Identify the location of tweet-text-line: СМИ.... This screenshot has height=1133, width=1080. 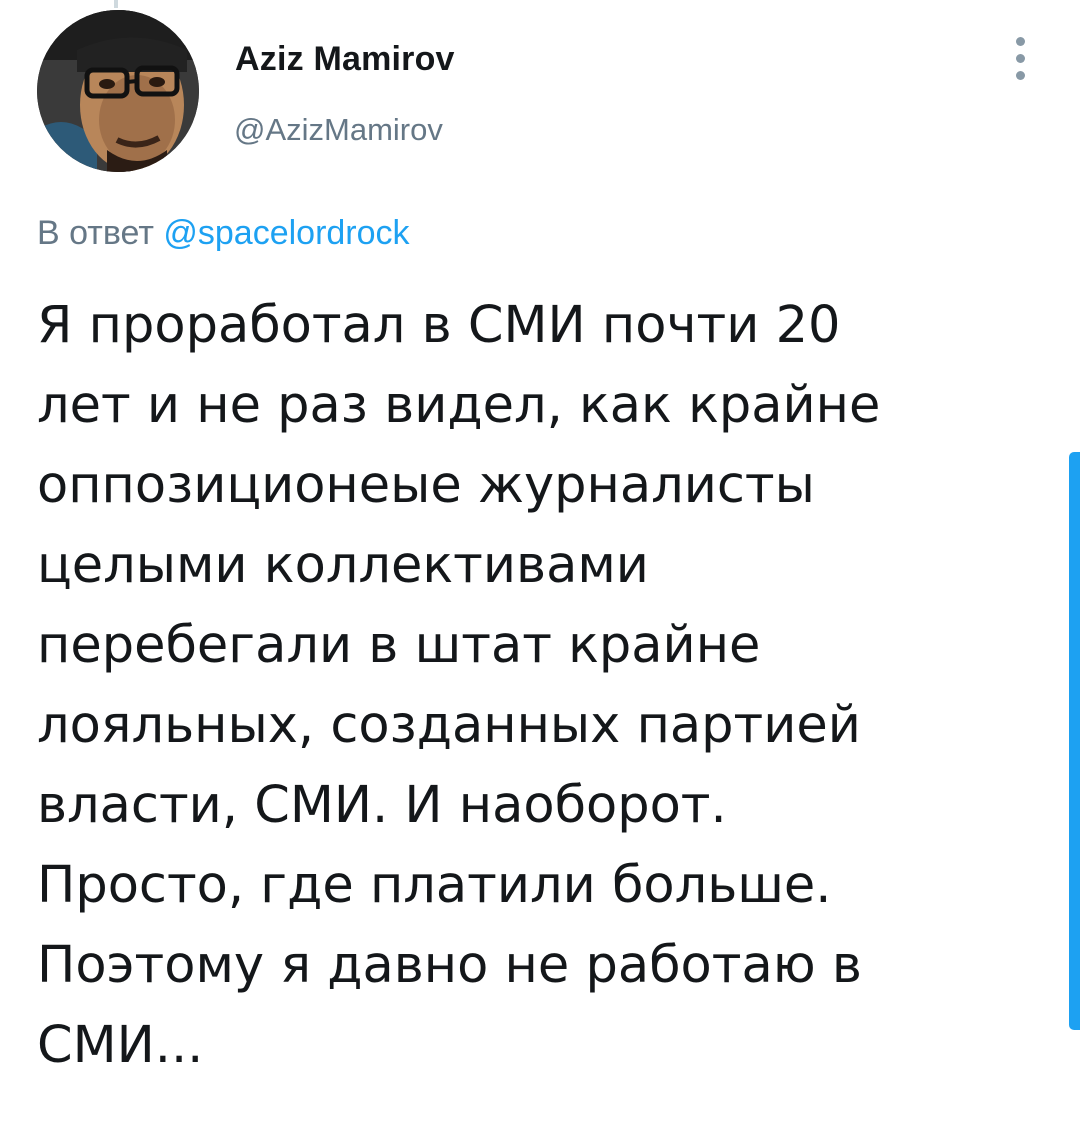
(120, 1045).